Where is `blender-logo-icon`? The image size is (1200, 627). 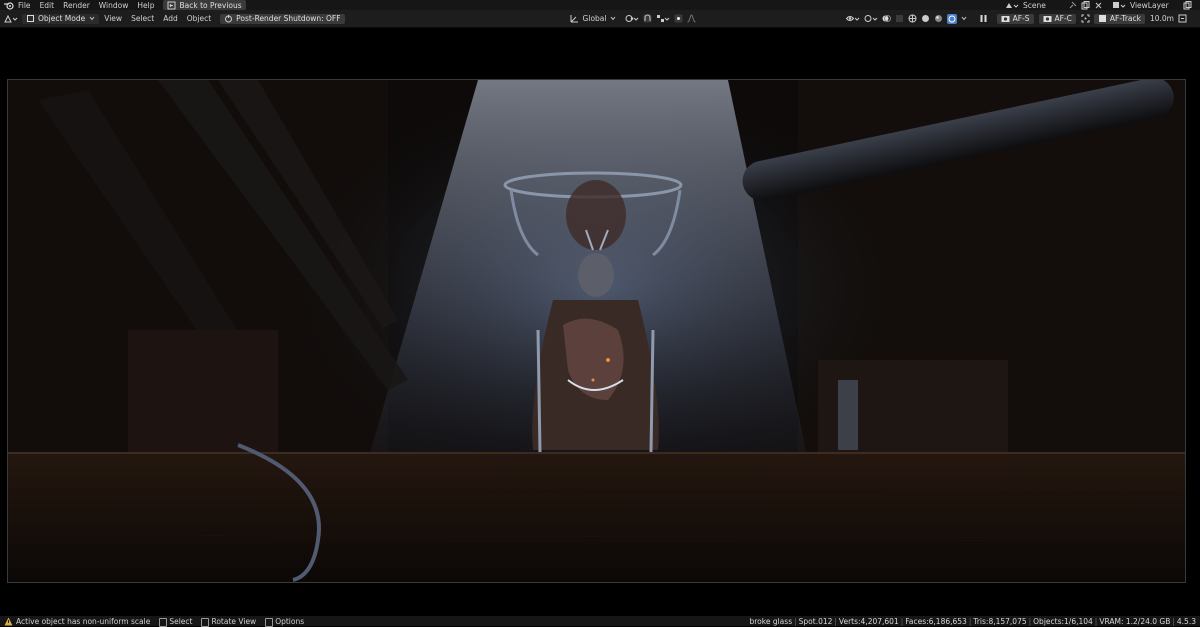 blender-logo-icon is located at coordinates (9, 5).